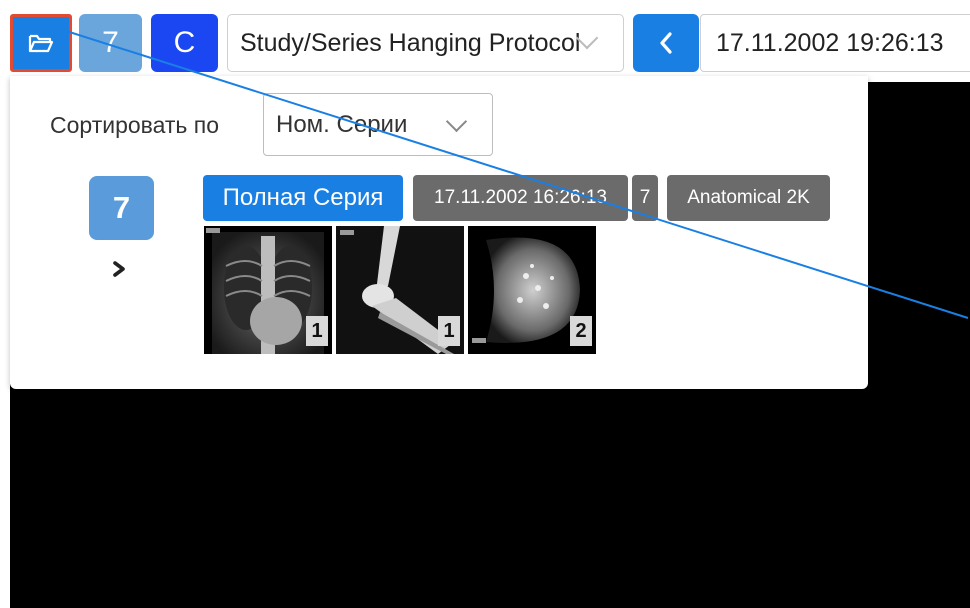 The width and height of the screenshot is (970, 608). I want to click on chevron-left-icon, so click(666, 43).